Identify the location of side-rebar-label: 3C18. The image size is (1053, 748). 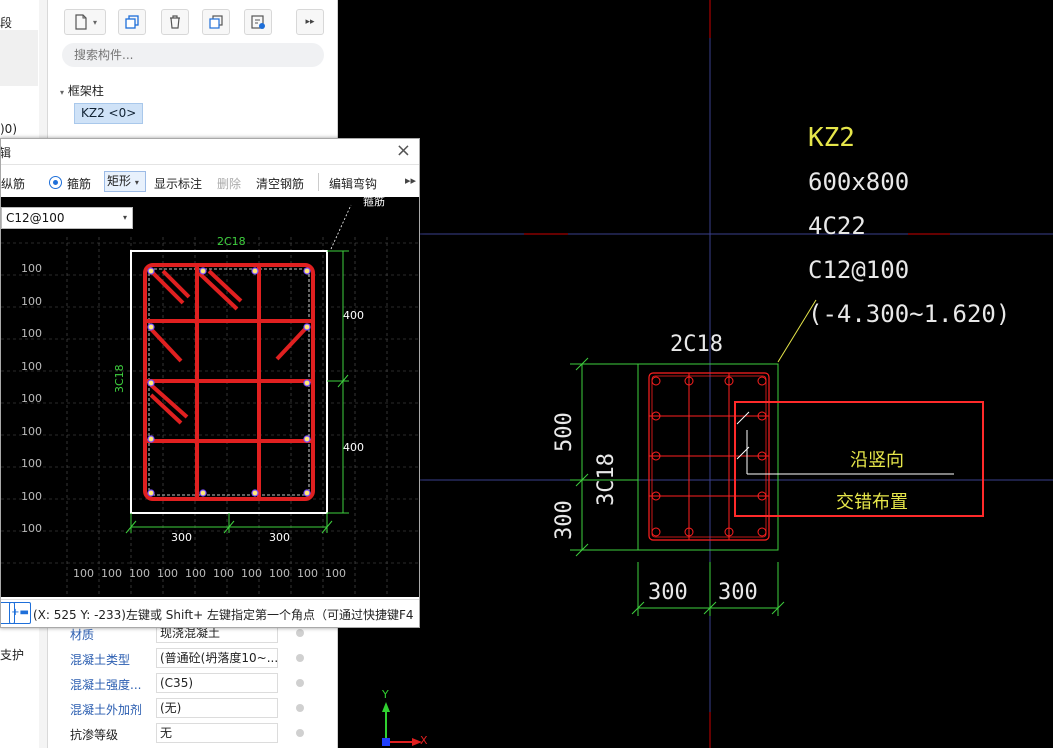
(606, 479).